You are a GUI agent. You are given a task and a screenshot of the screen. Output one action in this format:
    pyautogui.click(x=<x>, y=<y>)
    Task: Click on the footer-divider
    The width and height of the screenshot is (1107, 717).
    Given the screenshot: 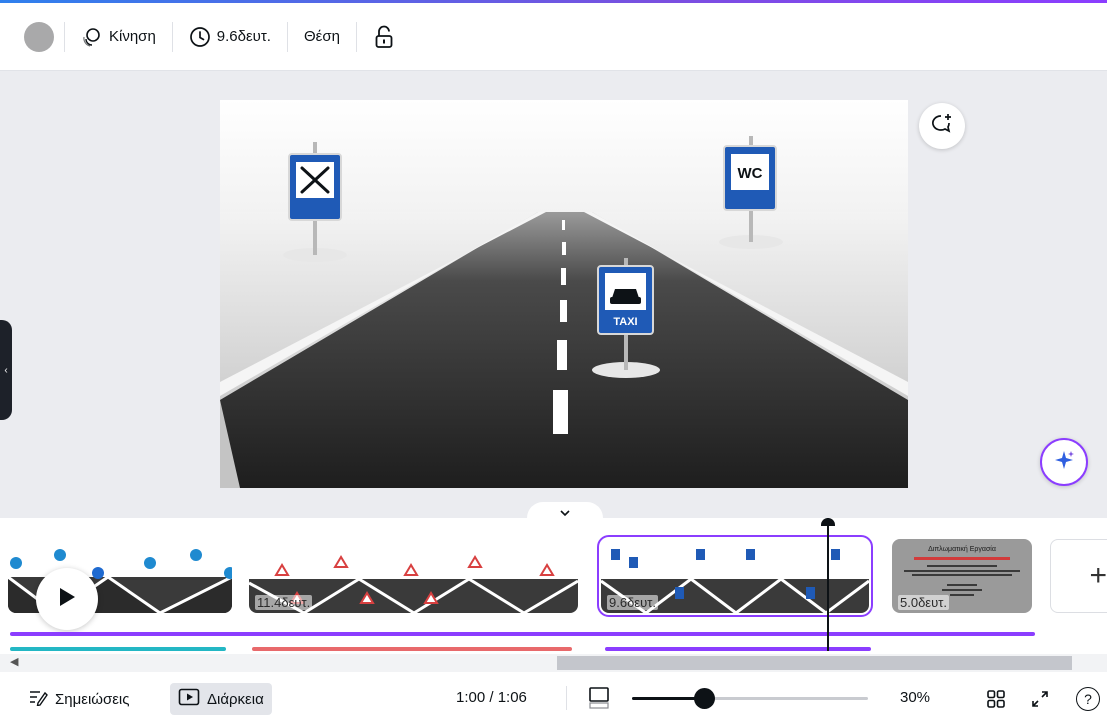 What is the action you would take?
    pyautogui.click(x=566, y=698)
    